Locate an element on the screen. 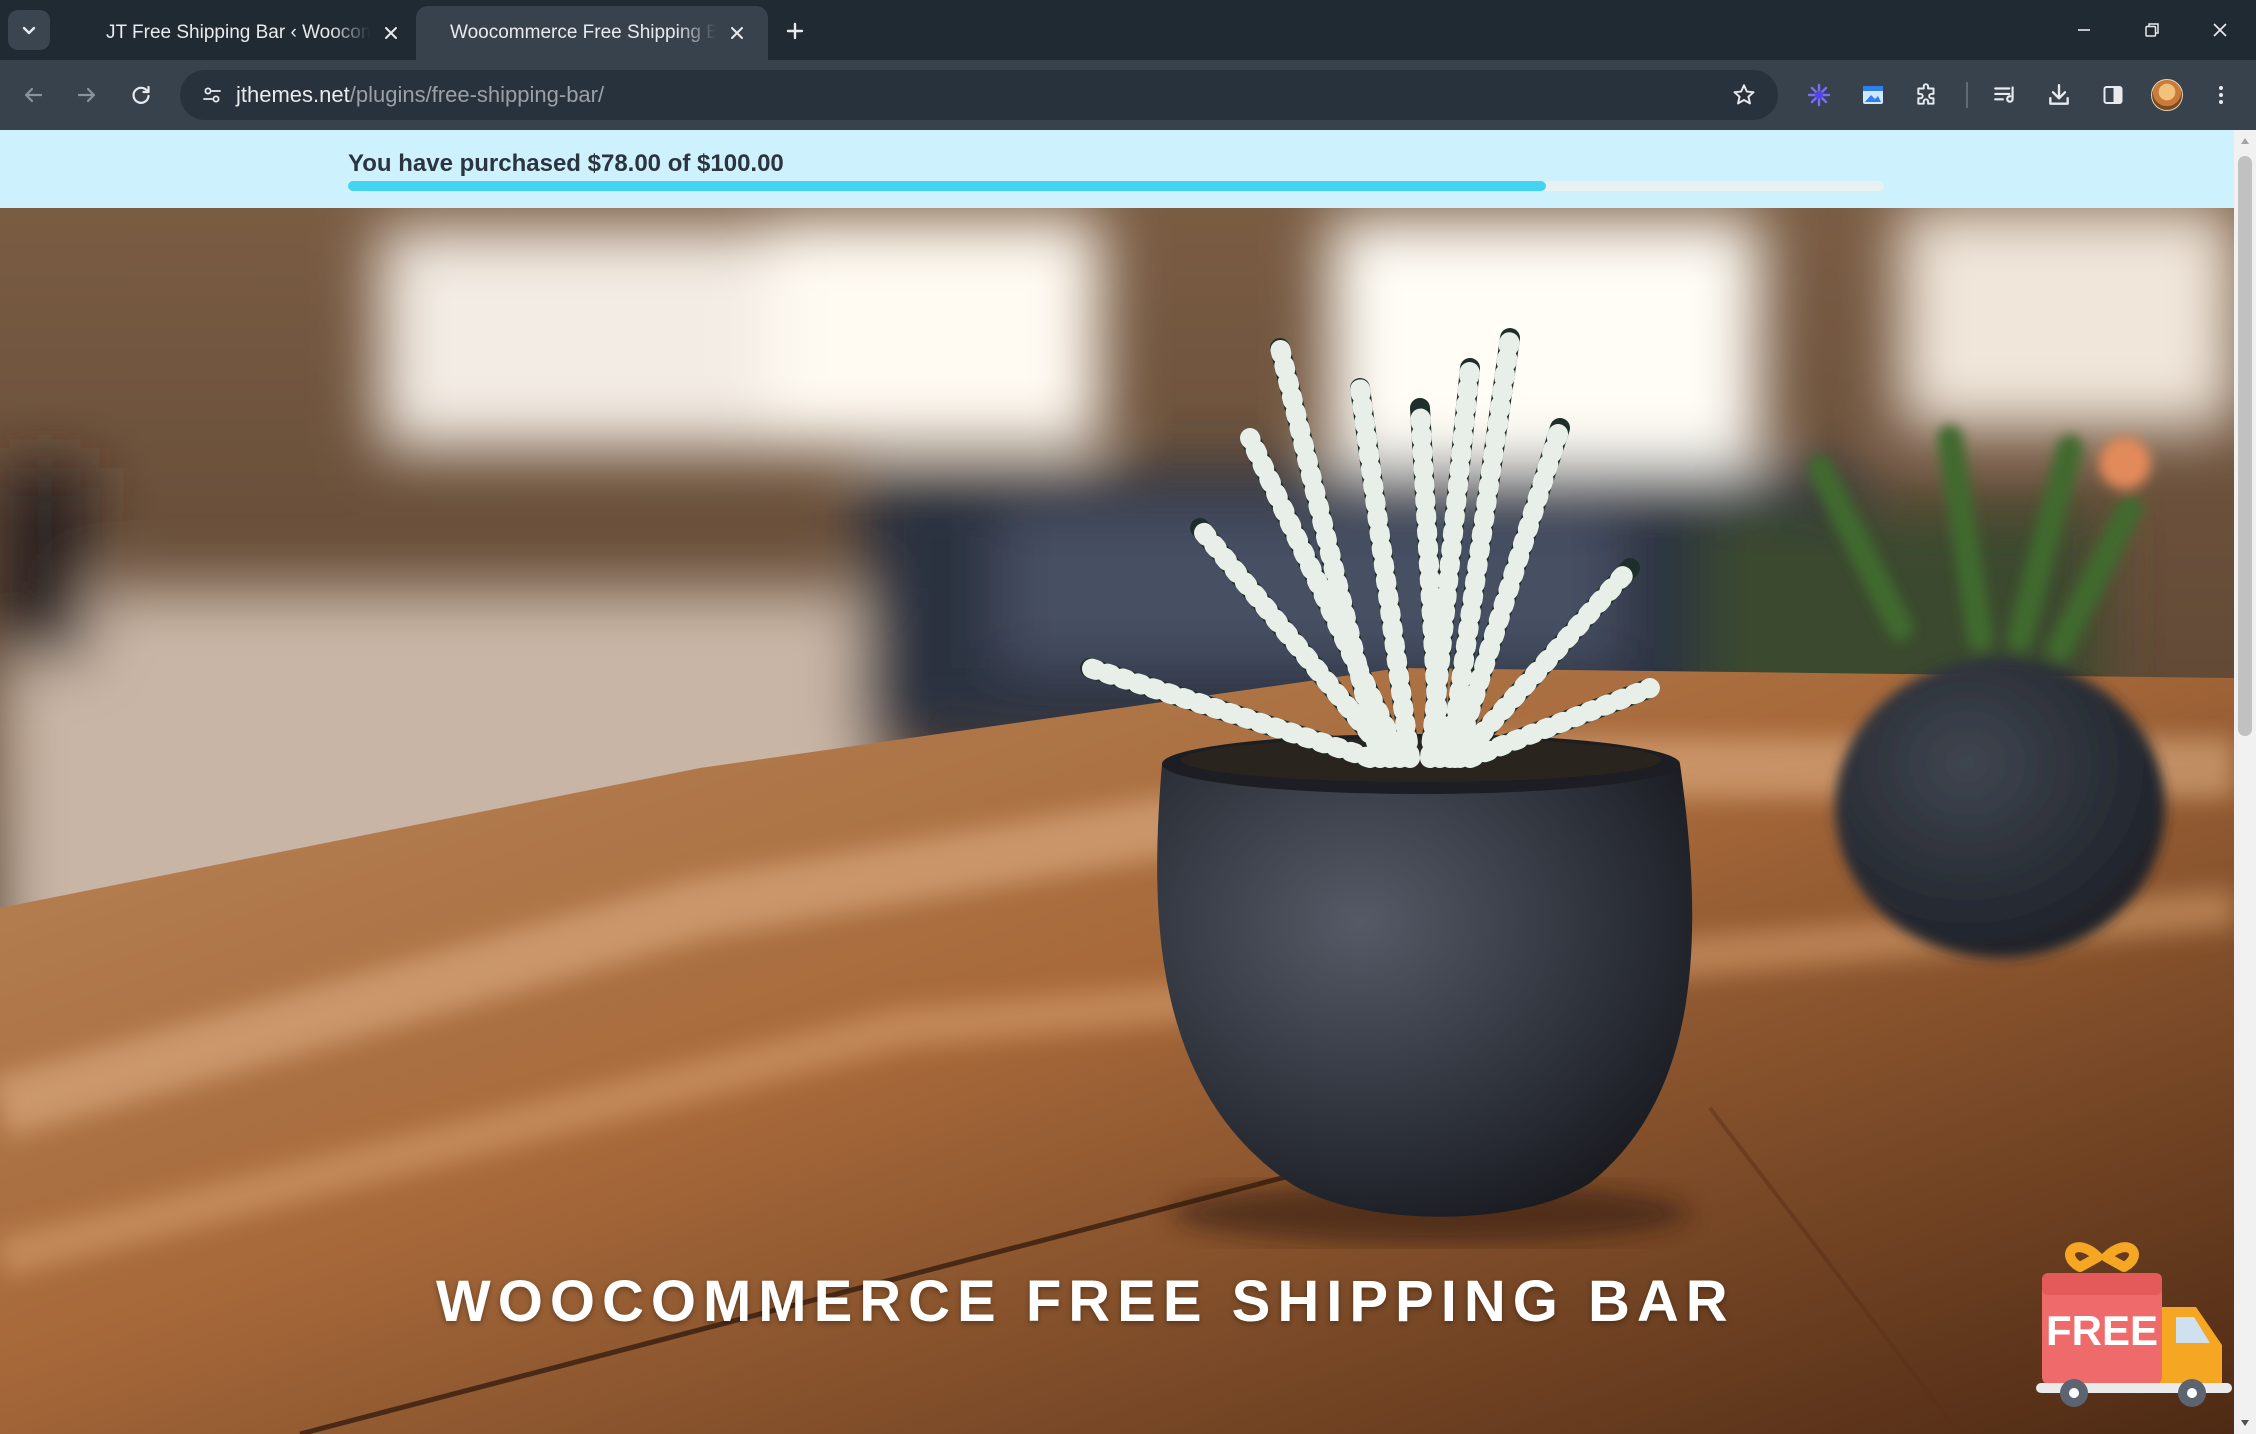 The image size is (2256, 1434). restore-icon is located at coordinates (2152, 30).